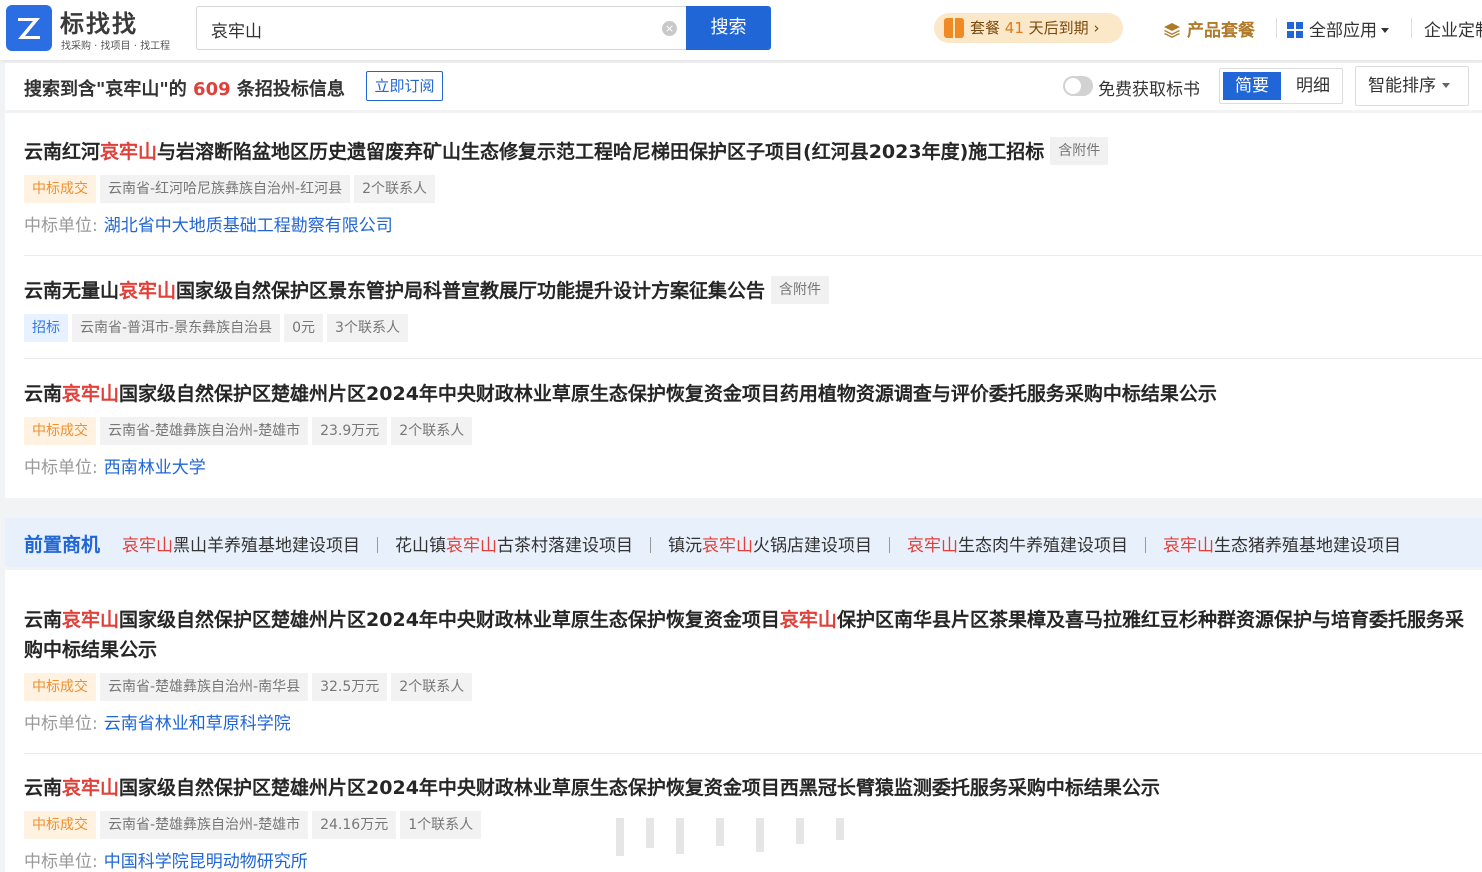 This screenshot has height=872, width=1482. What do you see at coordinates (1252, 86) in the screenshot?
I see `view-brief-tab: 简要` at bounding box center [1252, 86].